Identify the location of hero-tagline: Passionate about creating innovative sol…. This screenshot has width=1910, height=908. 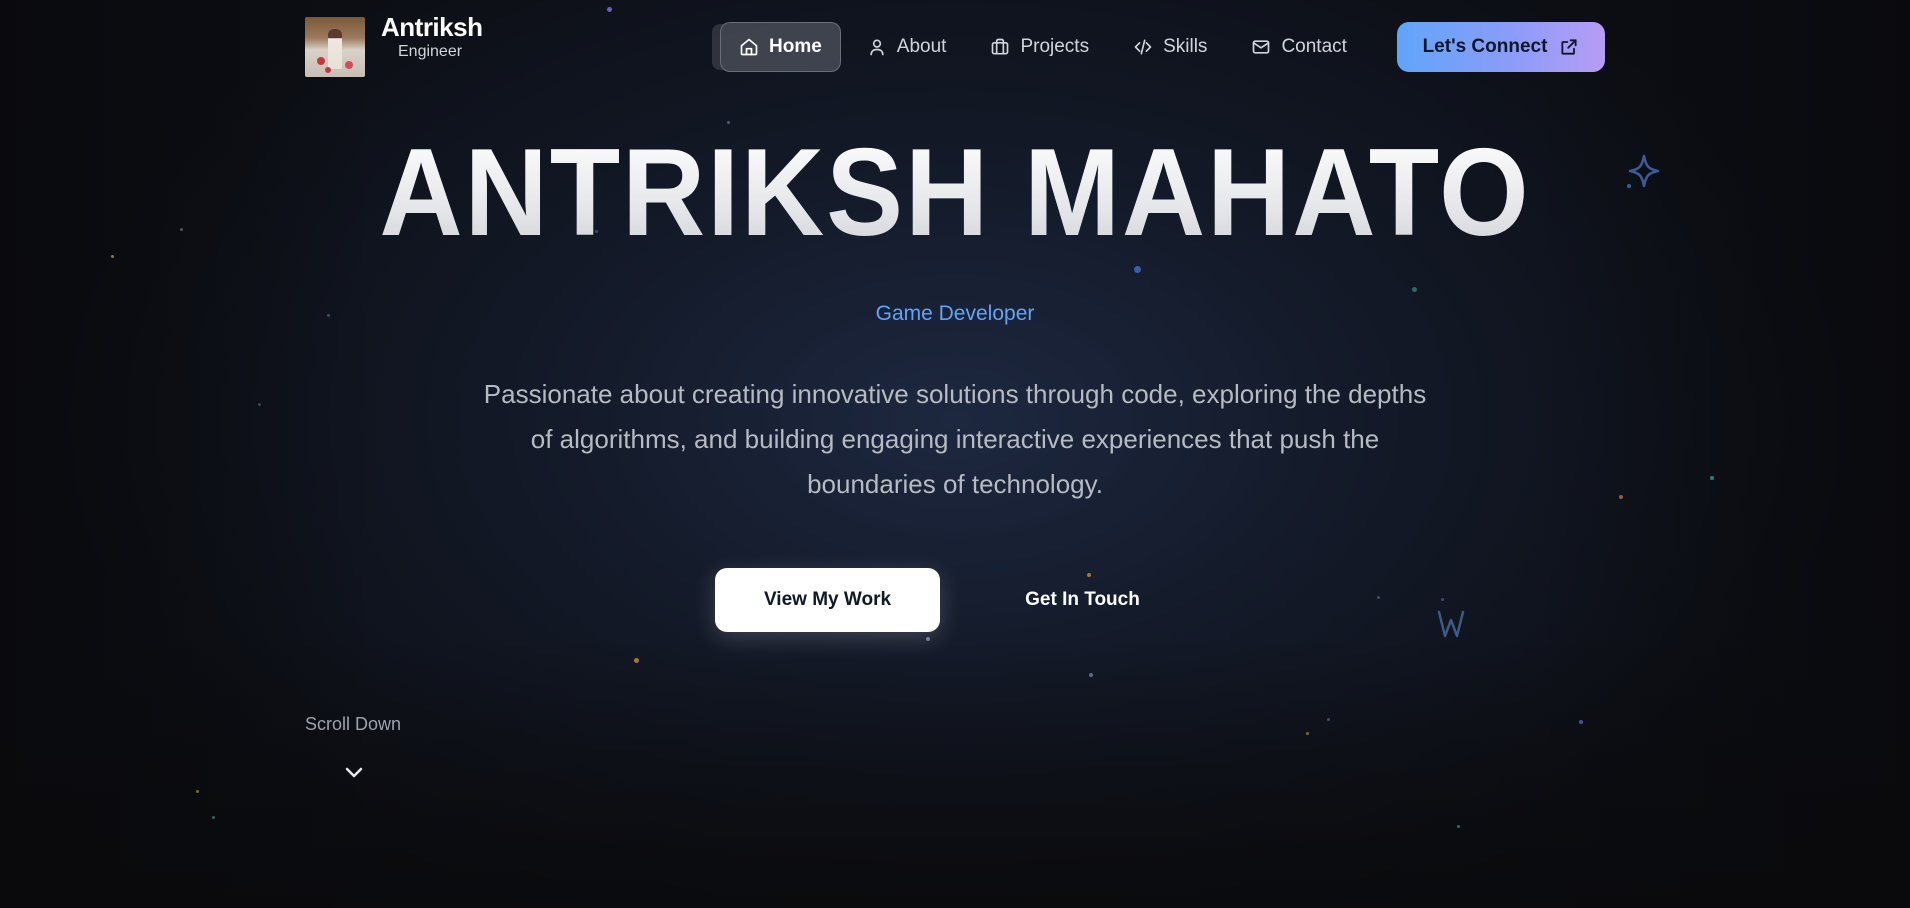
(955, 439).